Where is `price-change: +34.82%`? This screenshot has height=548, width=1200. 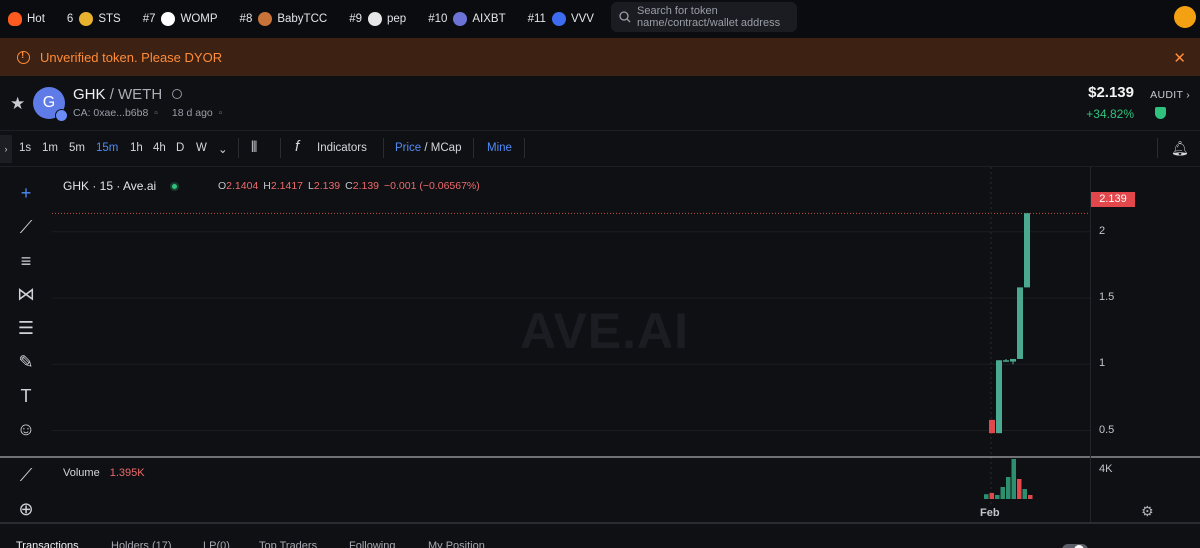 price-change: +34.82% is located at coordinates (1110, 114).